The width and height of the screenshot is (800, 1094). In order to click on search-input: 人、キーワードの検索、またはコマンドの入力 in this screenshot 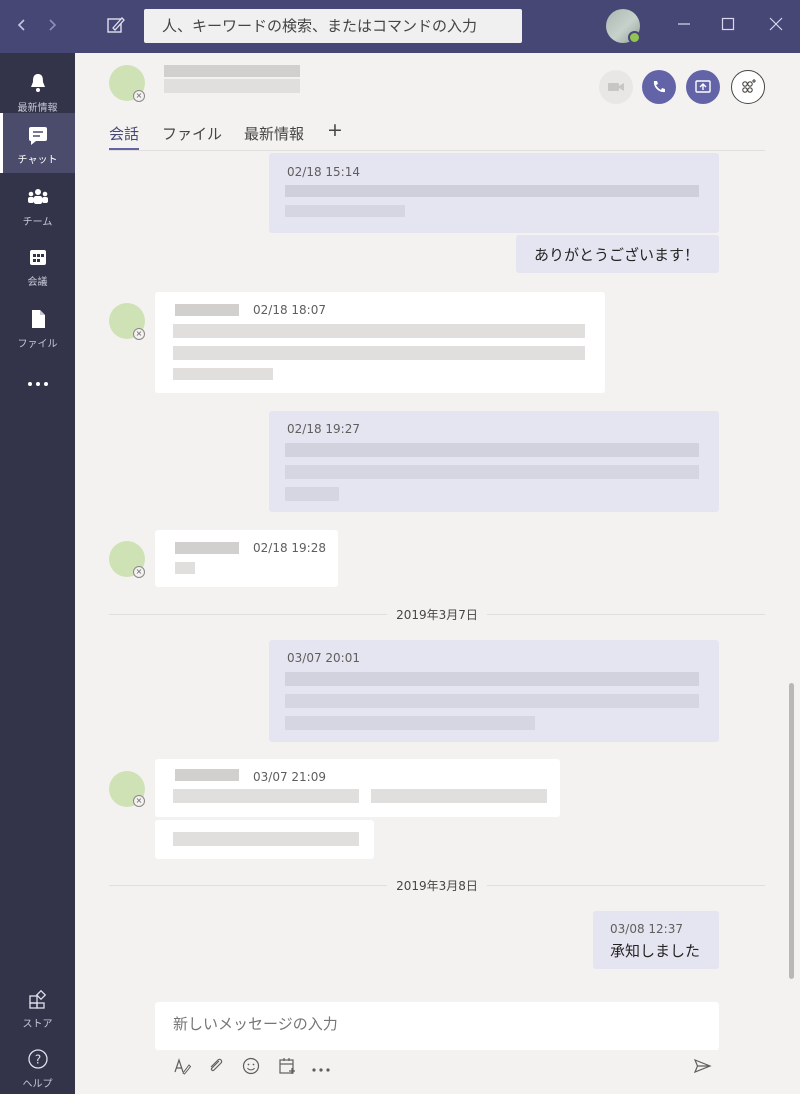, I will do `click(333, 26)`.